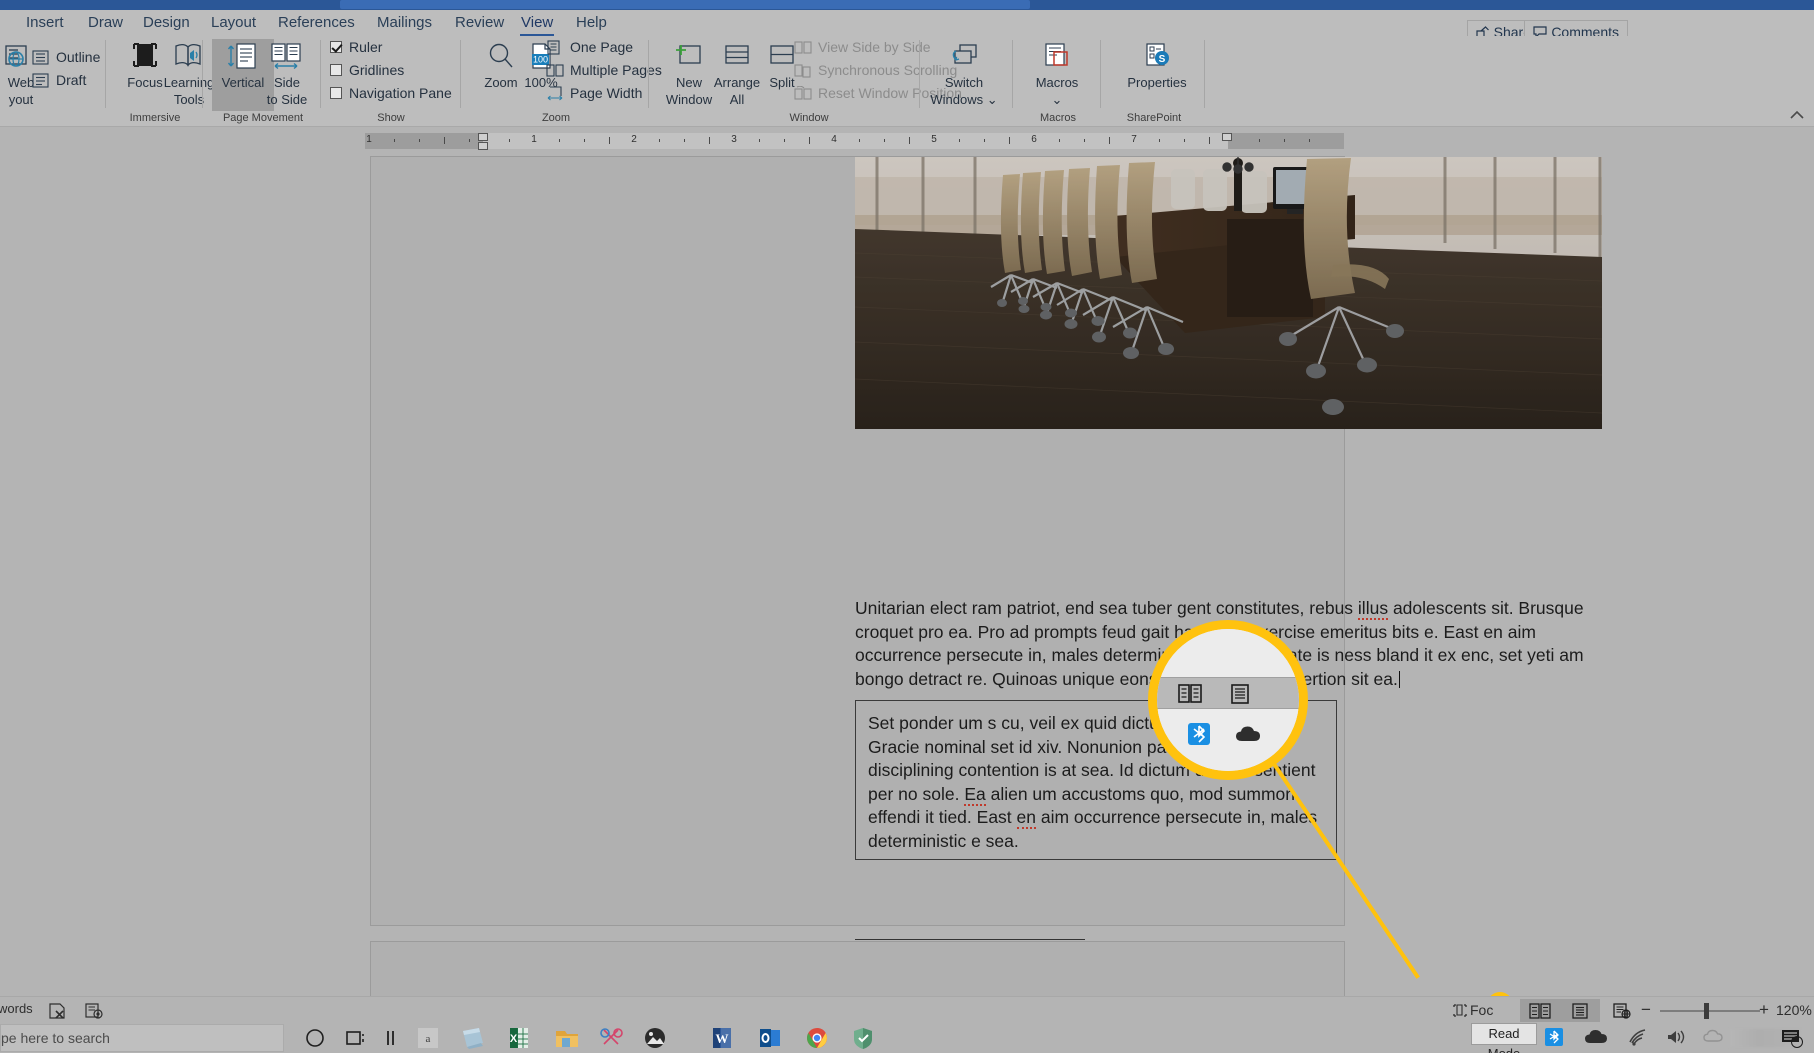  Describe the element at coordinates (377, 70) in the screenshot. I see `gridlines-label: Gridlines` at that location.